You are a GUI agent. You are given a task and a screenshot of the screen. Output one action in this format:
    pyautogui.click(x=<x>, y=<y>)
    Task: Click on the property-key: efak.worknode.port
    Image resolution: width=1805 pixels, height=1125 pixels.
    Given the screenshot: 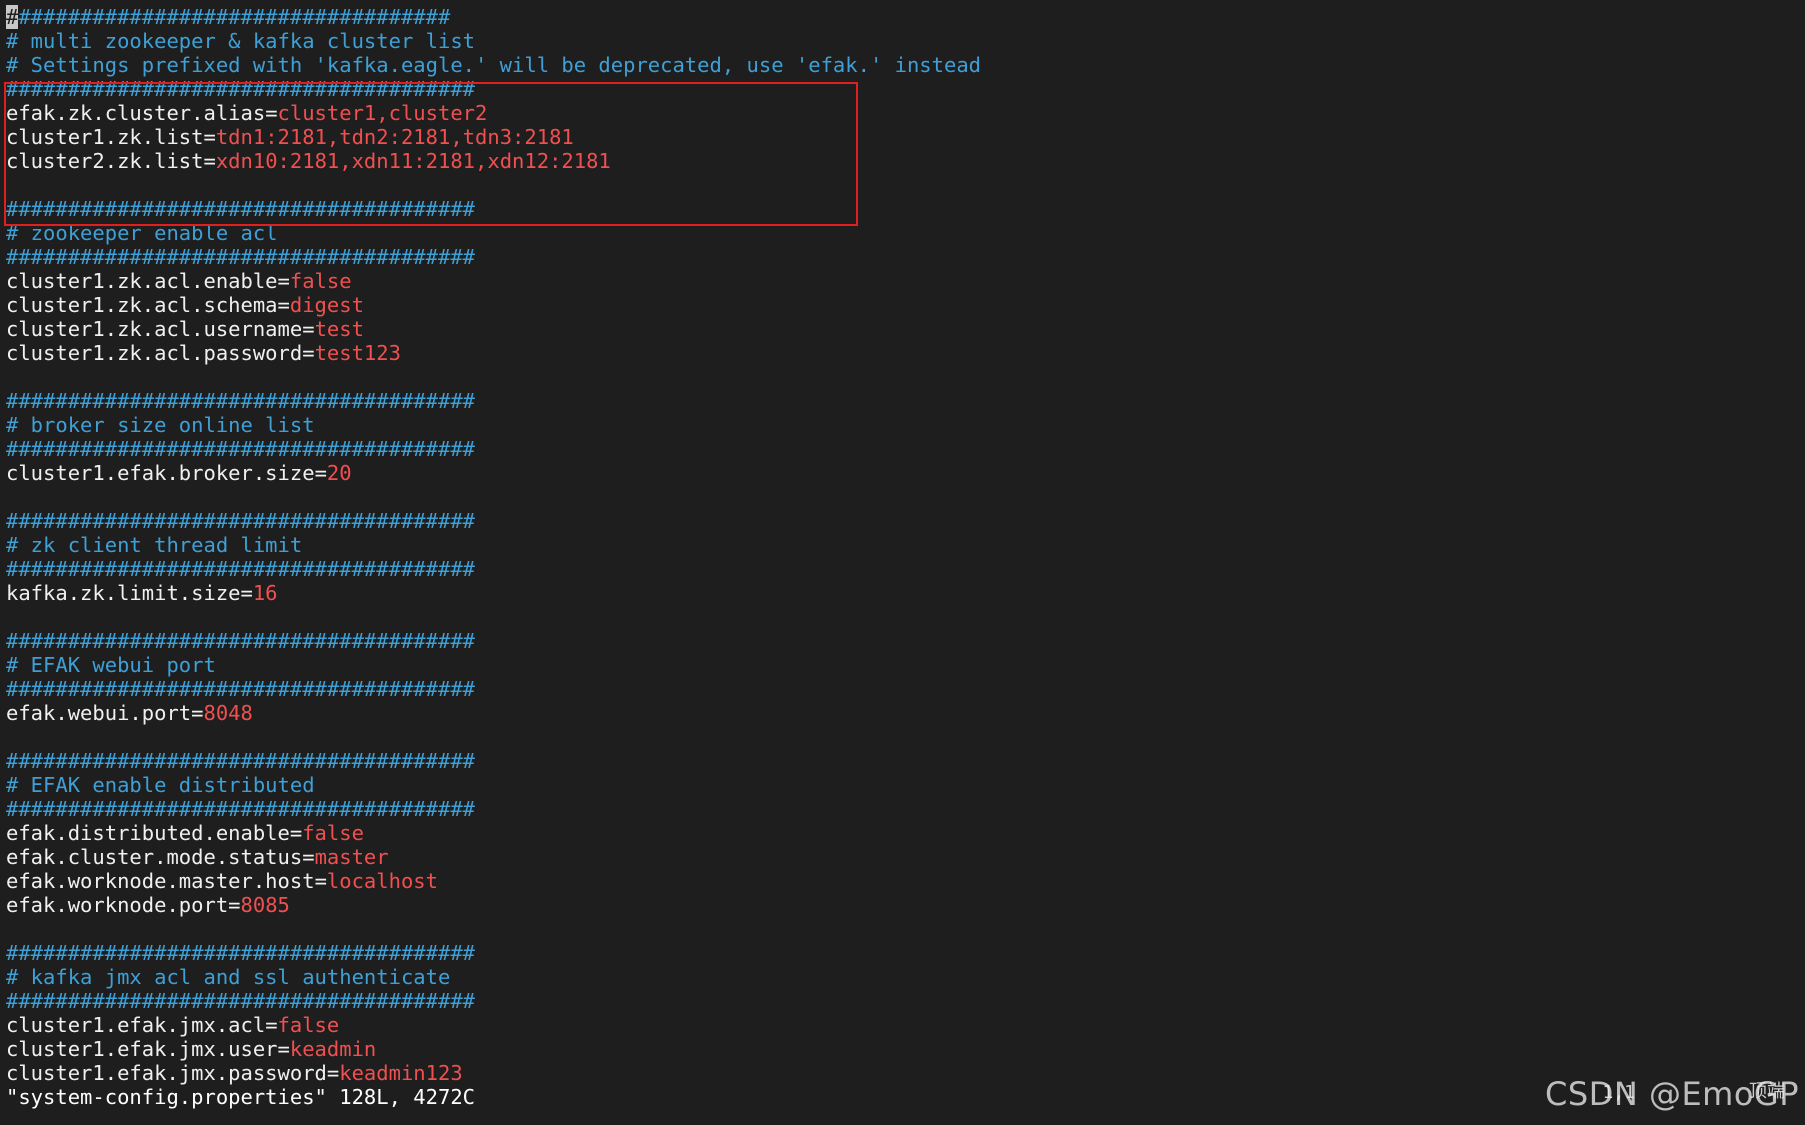 What is the action you would take?
    pyautogui.click(x=117, y=905)
    